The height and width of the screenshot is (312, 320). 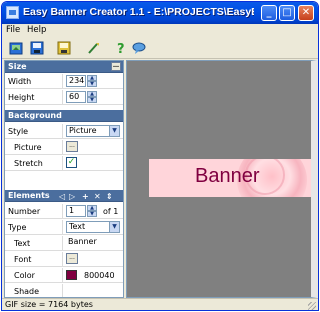 I want to click on move-element-icon: ⇕, so click(x=109, y=197).